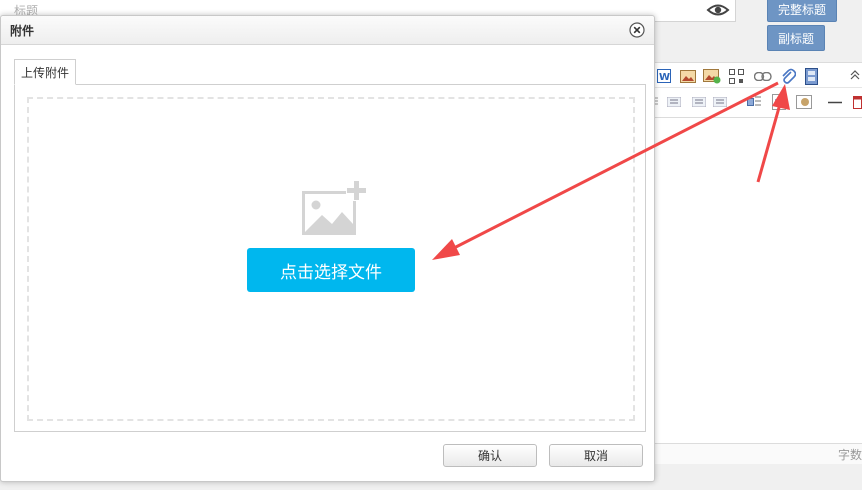  I want to click on image-add-icon, so click(335, 207).